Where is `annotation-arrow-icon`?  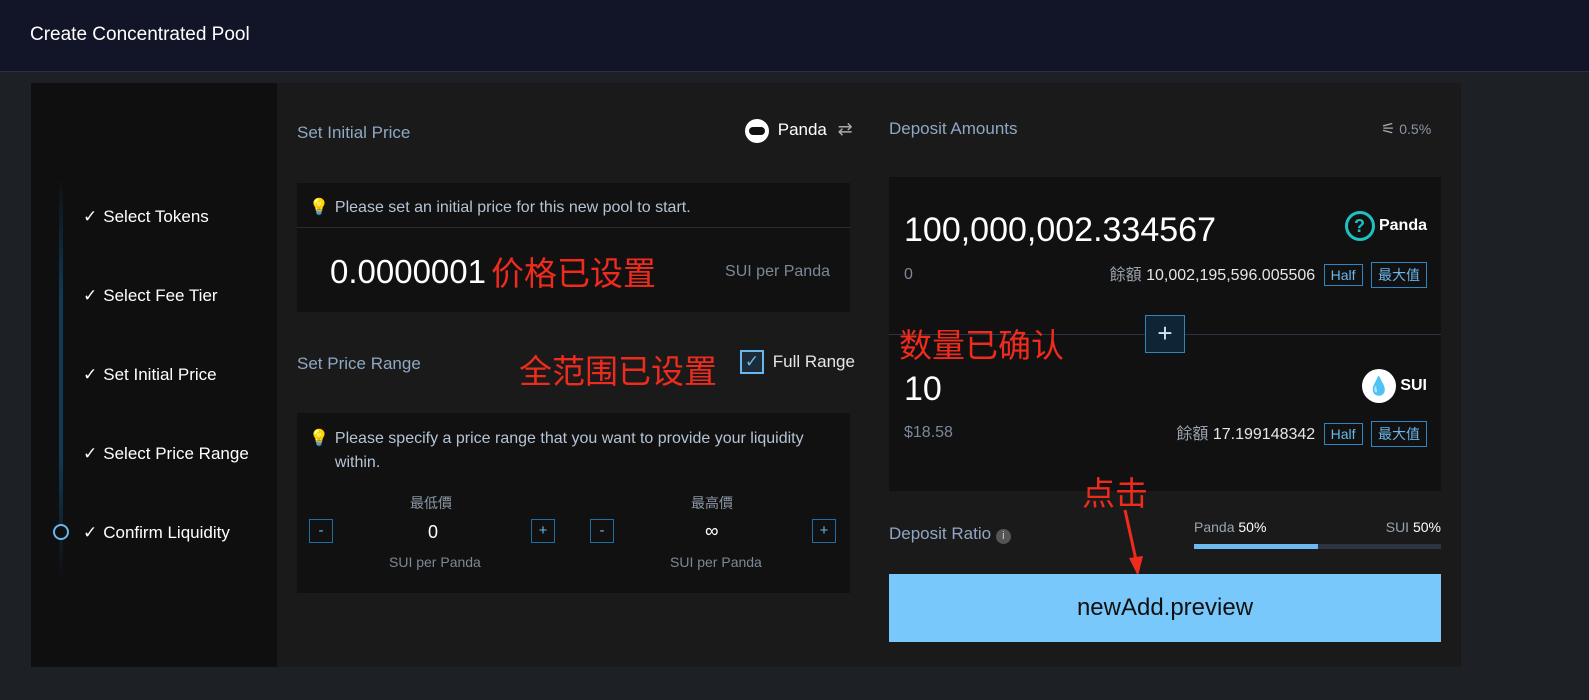 annotation-arrow-icon is located at coordinates (1133, 542).